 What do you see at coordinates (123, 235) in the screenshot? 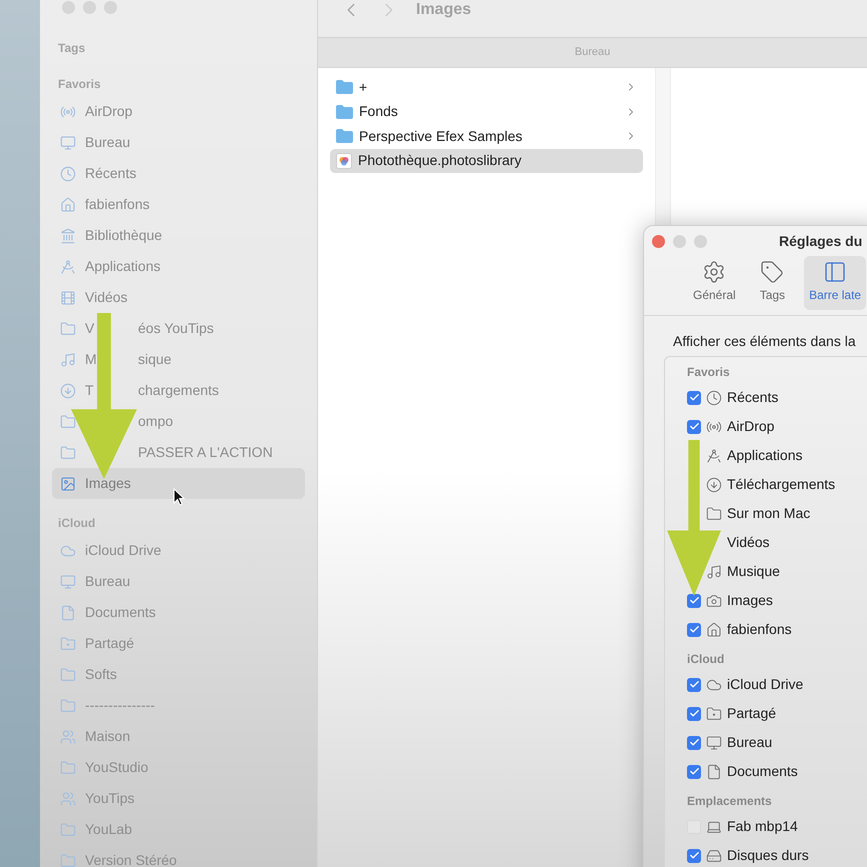
I see `item-label: Bibliothèque` at bounding box center [123, 235].